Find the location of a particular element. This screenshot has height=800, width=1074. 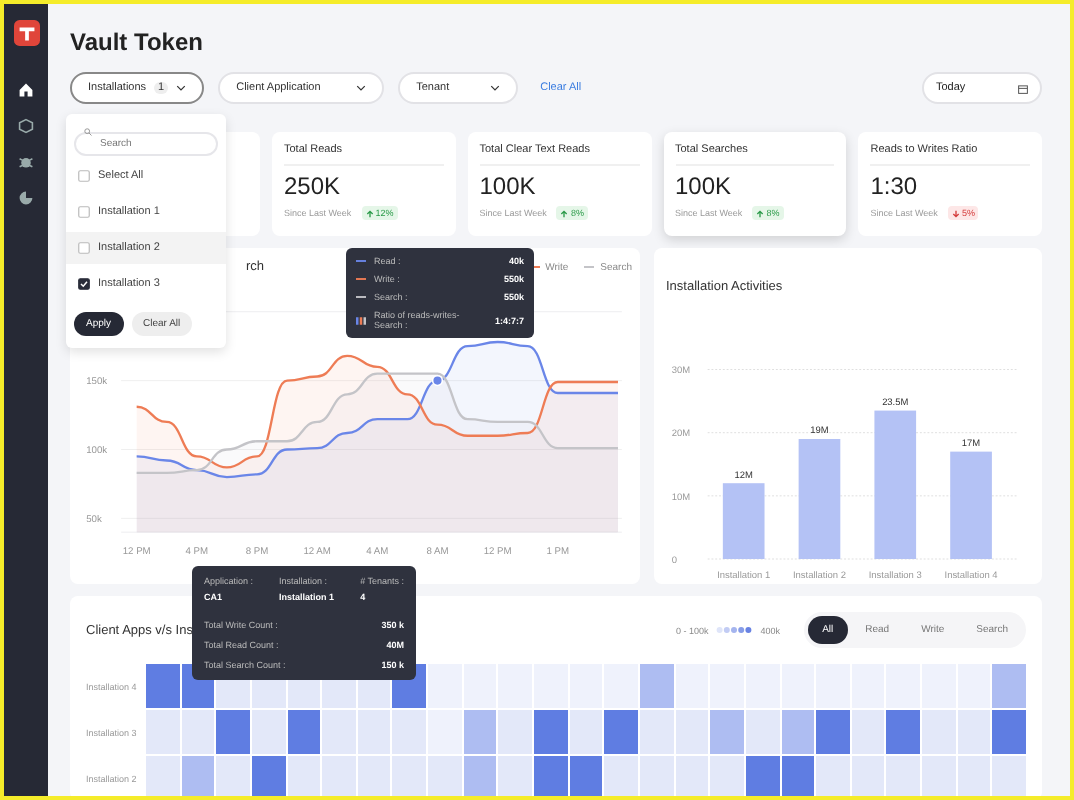

calendar-icon is located at coordinates (1023, 88).